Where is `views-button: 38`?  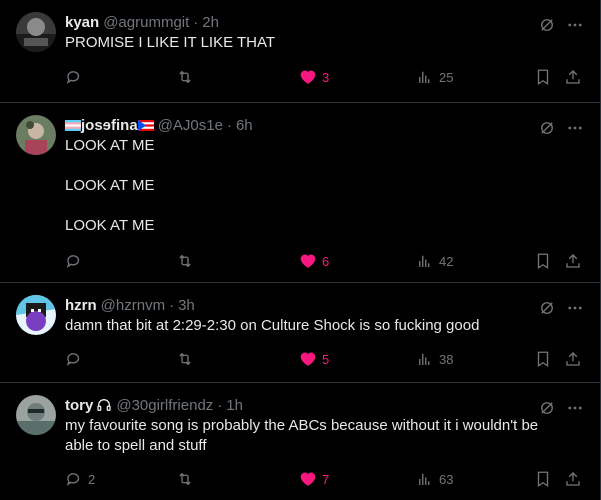 views-button: 38 is located at coordinates (434, 359).